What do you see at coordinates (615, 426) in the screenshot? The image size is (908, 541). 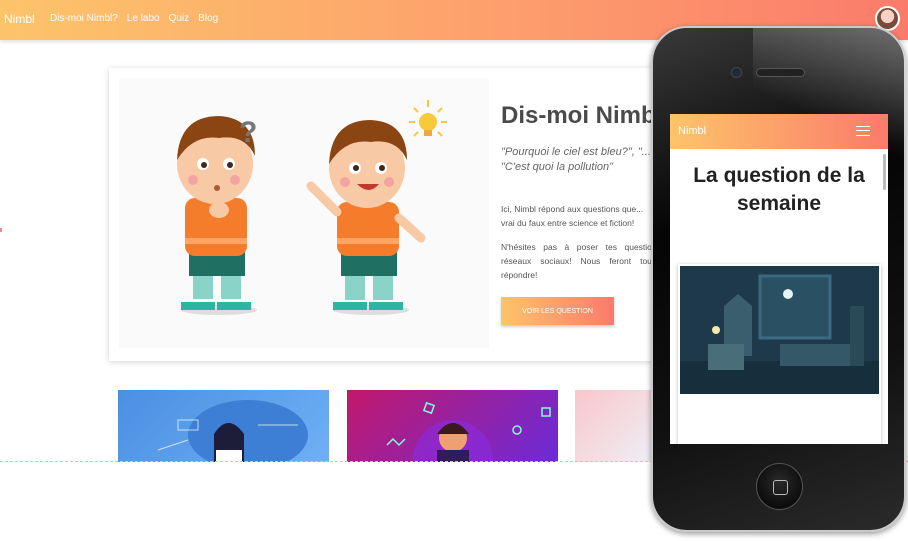 I see `category-card-math` at bounding box center [615, 426].